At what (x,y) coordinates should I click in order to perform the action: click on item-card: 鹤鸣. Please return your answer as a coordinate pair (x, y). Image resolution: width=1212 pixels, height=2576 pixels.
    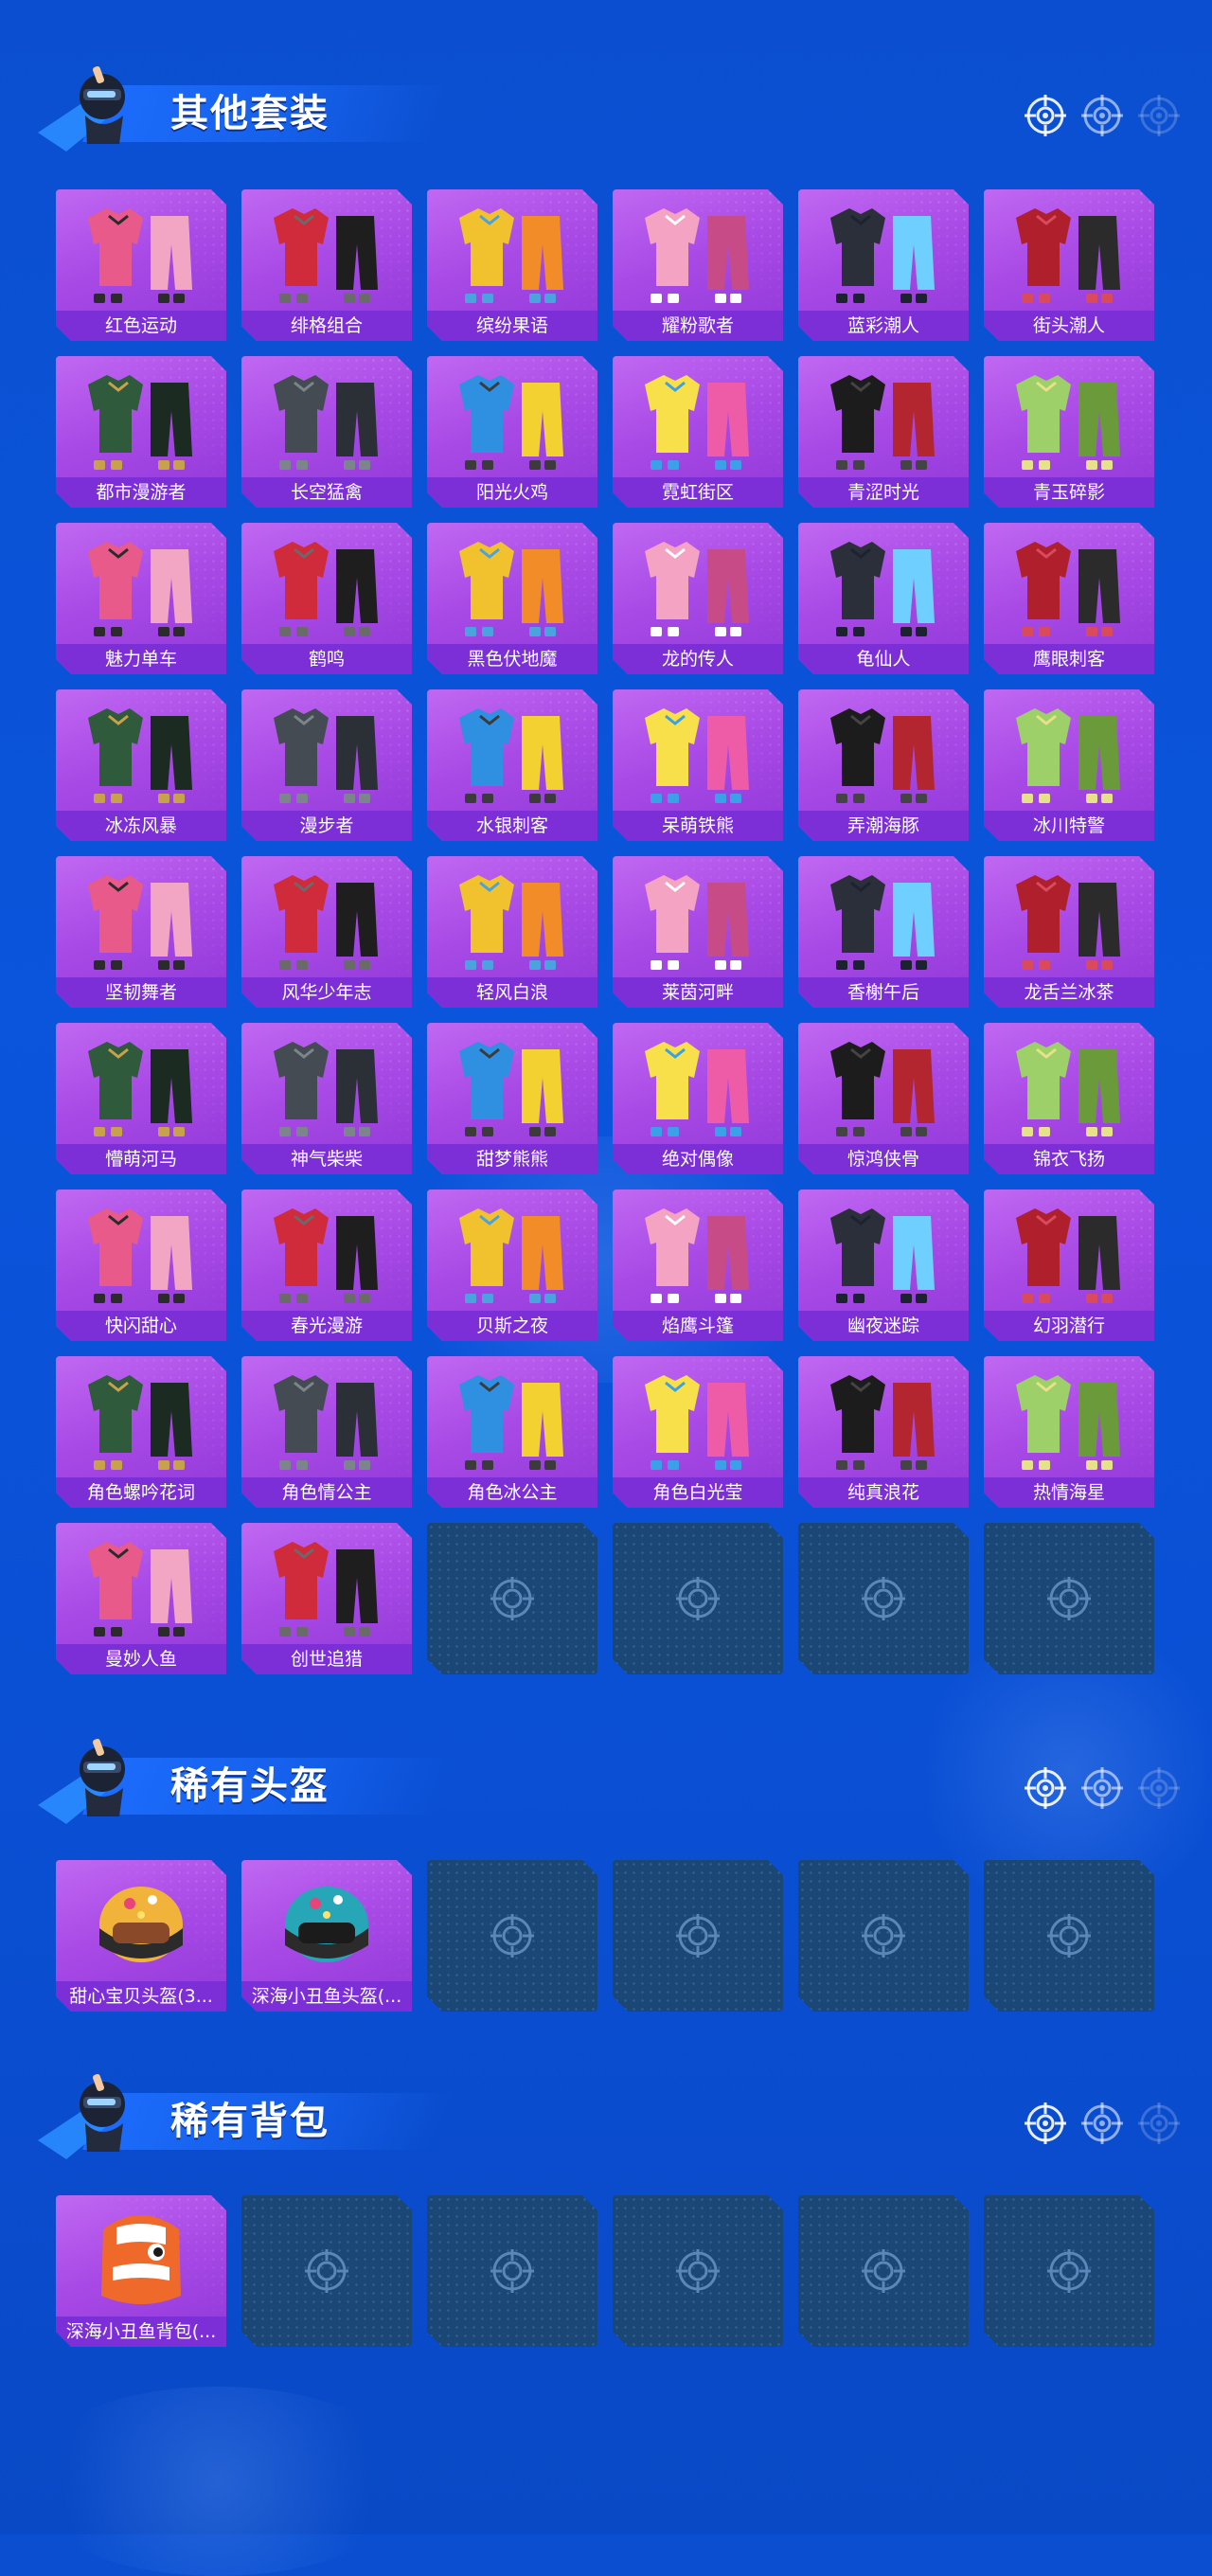
    Looking at the image, I should click on (326, 598).